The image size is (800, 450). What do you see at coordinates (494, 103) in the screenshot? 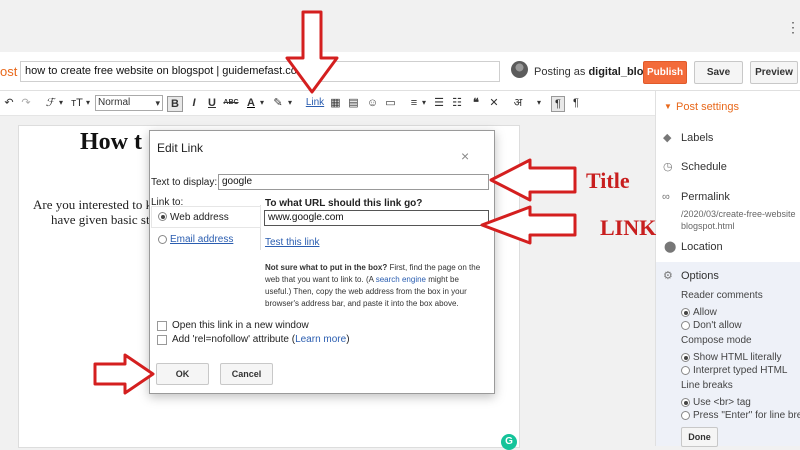
I see `clear-format-icon: ✕` at bounding box center [494, 103].